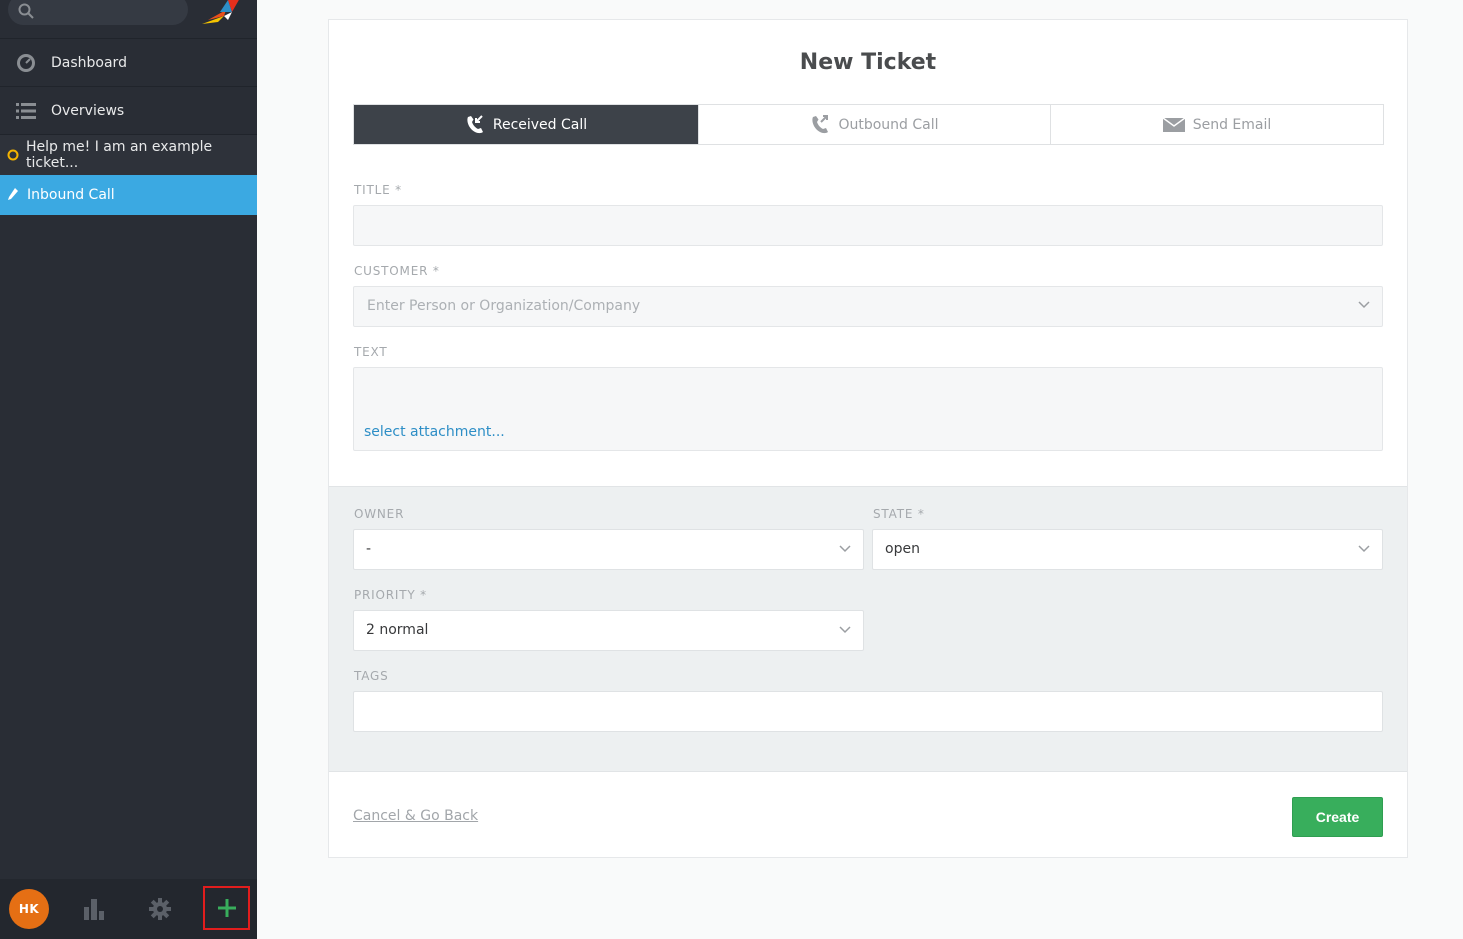 Image resolution: width=1463 pixels, height=939 pixels. What do you see at coordinates (868, 62) in the screenshot?
I see `page-title: New Ticket` at bounding box center [868, 62].